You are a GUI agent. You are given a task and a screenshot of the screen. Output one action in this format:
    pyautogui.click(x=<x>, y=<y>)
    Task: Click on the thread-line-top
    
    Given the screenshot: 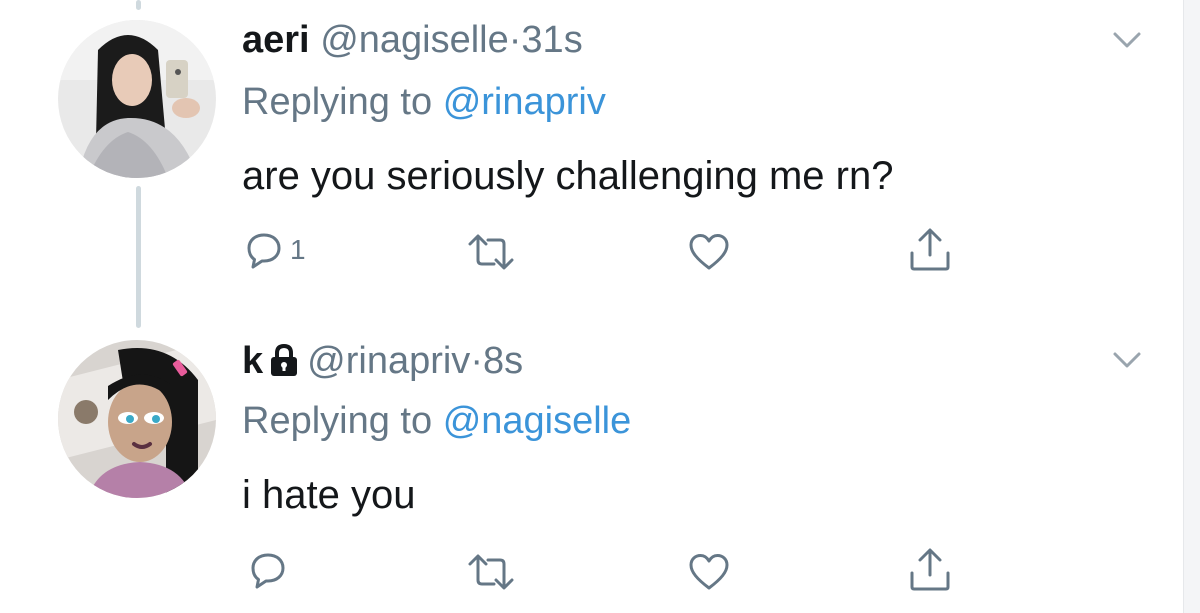 What is the action you would take?
    pyautogui.click(x=138, y=5)
    